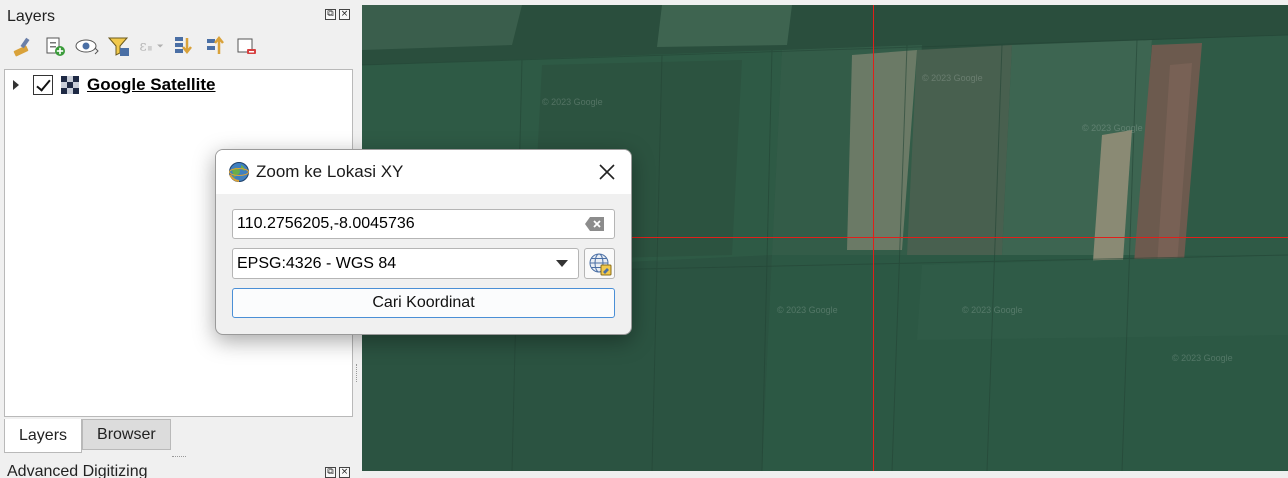  Describe the element at coordinates (873, 238) in the screenshot. I see `crosshair-vertical-line` at that location.